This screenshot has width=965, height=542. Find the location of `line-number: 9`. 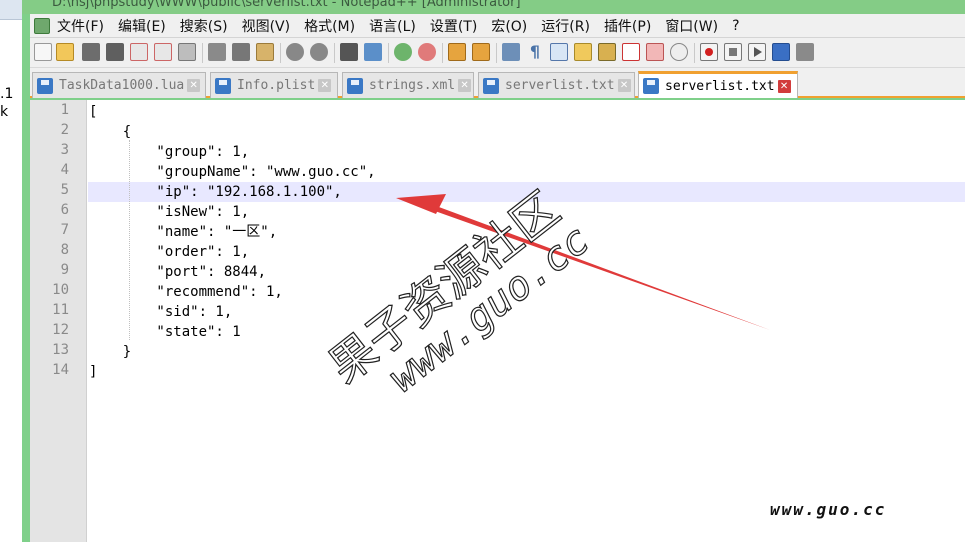

line-number: 9 is located at coordinates (64, 270).